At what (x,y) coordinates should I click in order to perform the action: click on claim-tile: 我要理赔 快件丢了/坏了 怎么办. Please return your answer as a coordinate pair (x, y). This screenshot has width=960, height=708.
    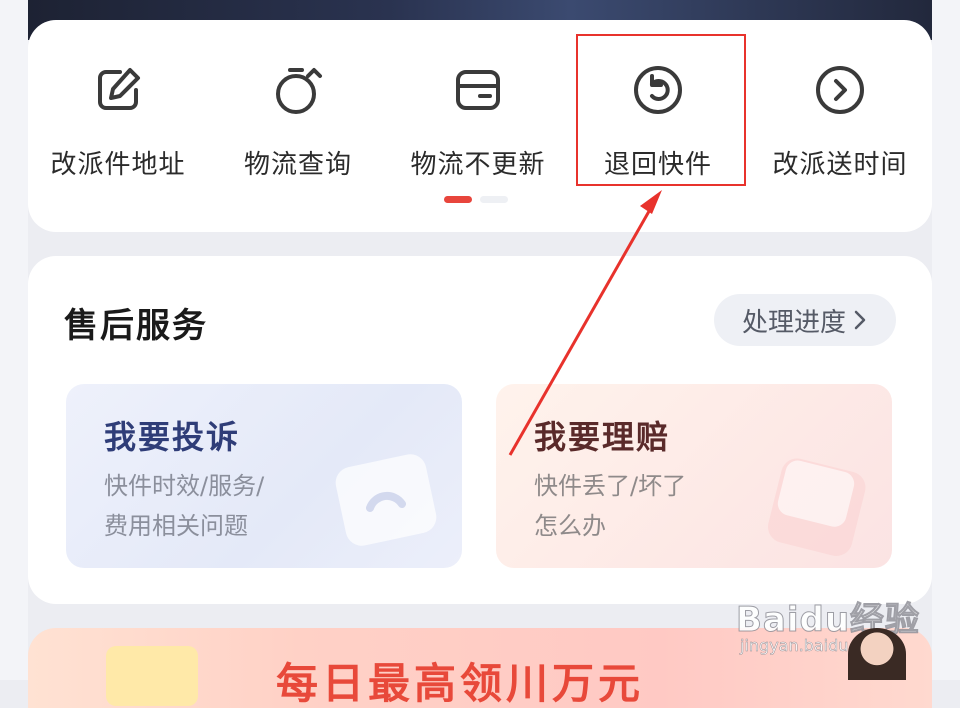
    Looking at the image, I should click on (694, 476).